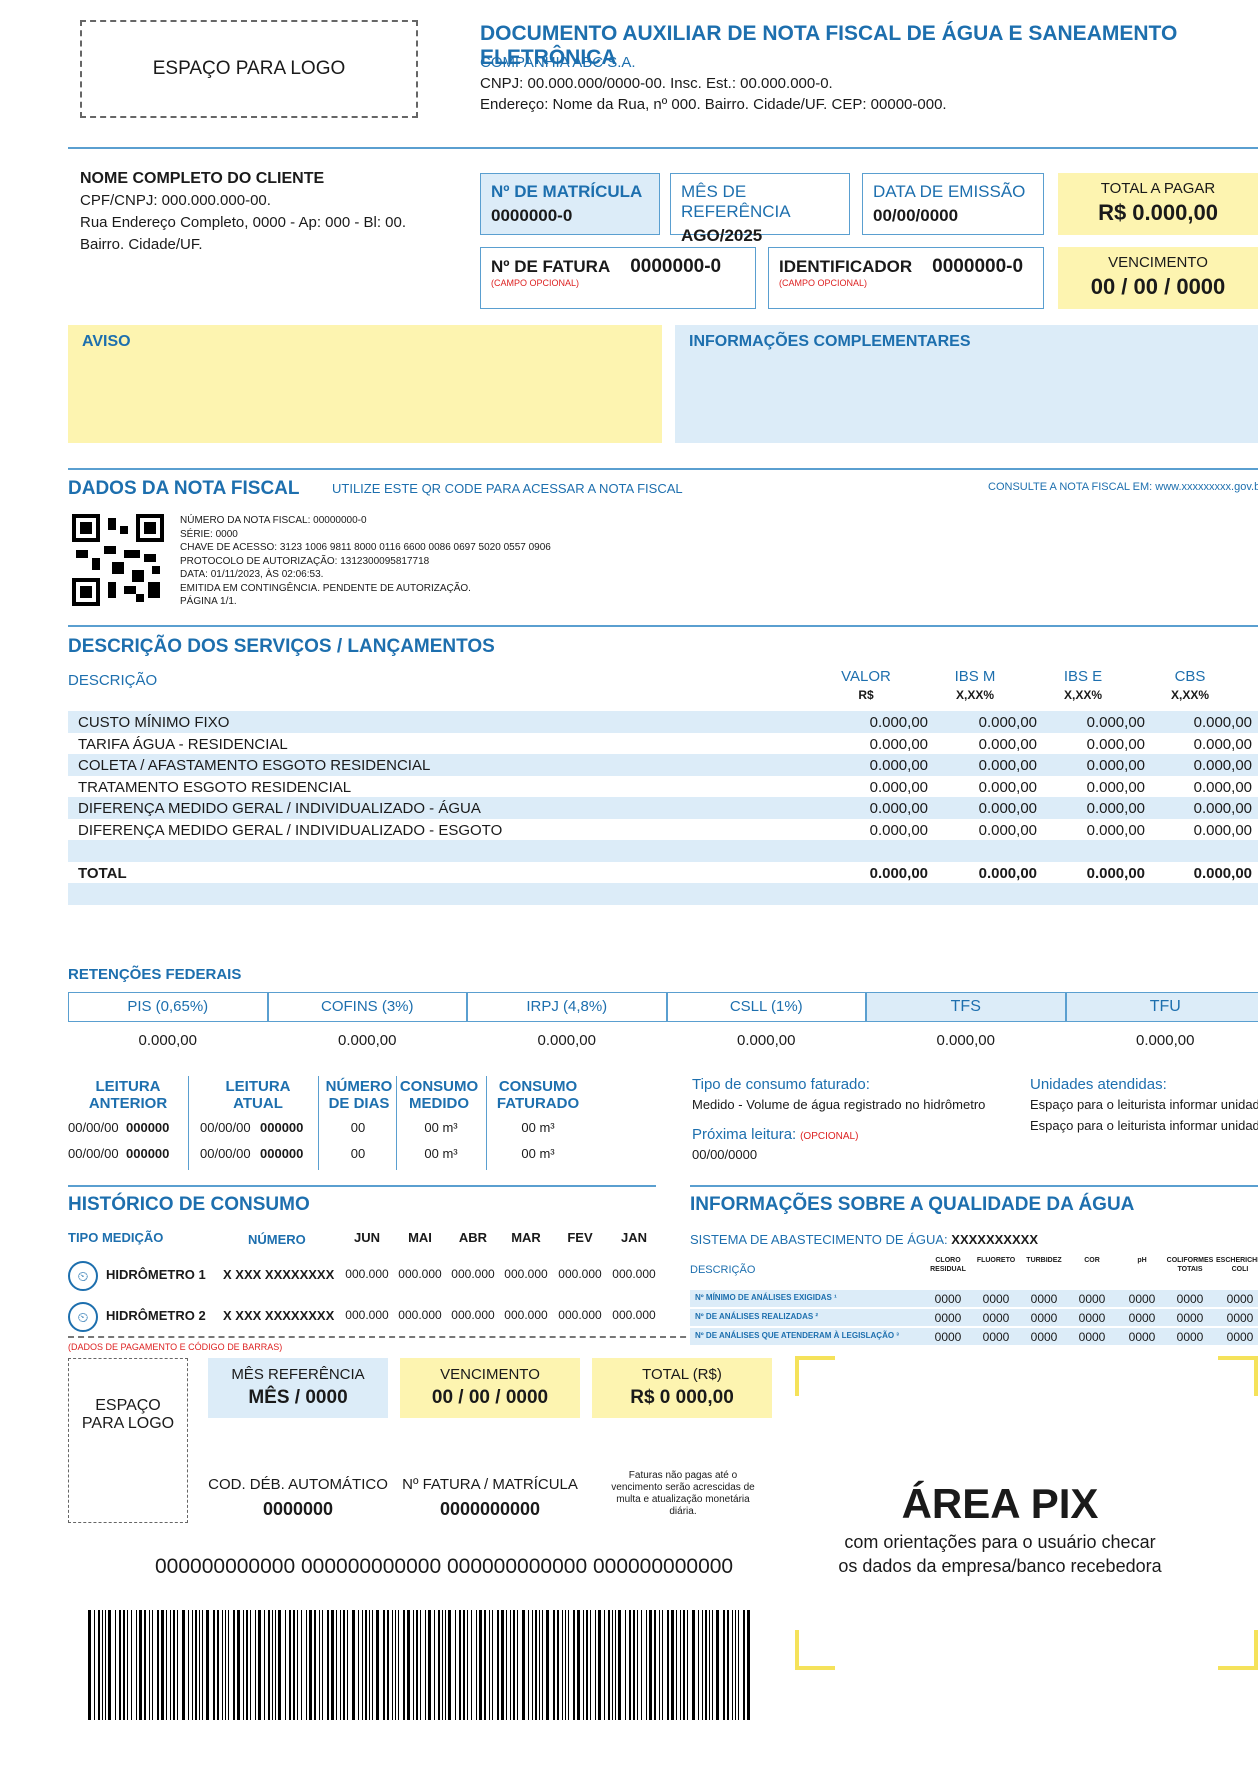 The height and width of the screenshot is (1779, 1258). What do you see at coordinates (298, 1374) in the screenshot?
I see `pay-mes-label: MÊS REFERÊNCIA` at bounding box center [298, 1374].